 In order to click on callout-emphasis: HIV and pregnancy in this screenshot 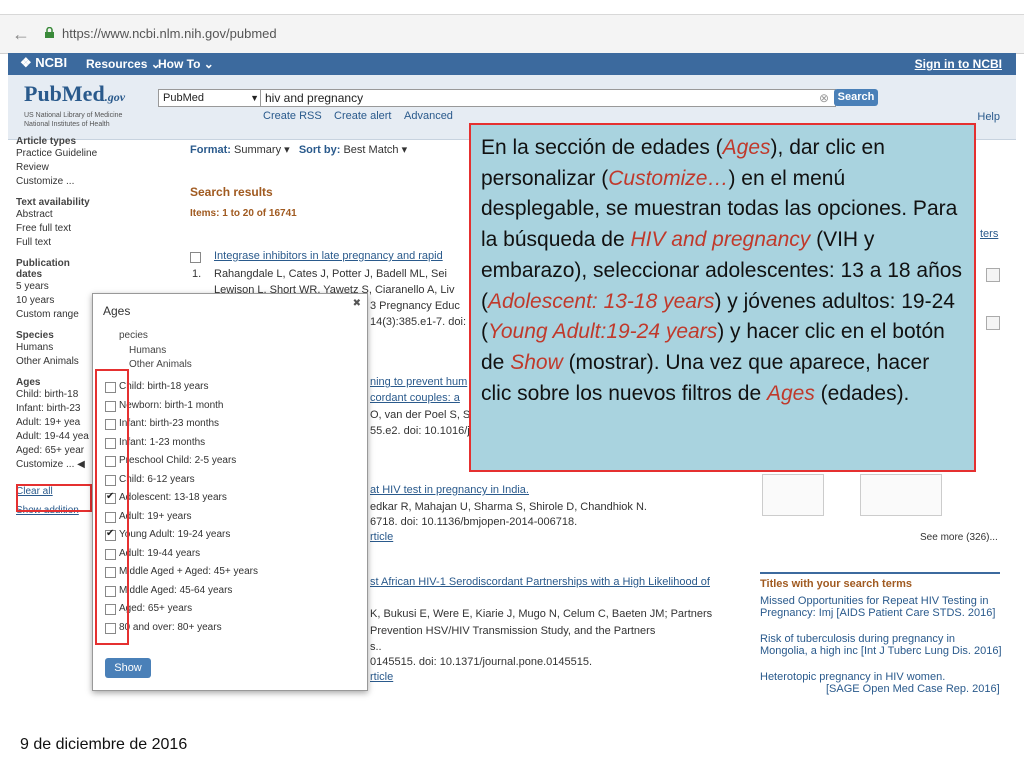, I will do `click(720, 240)`.